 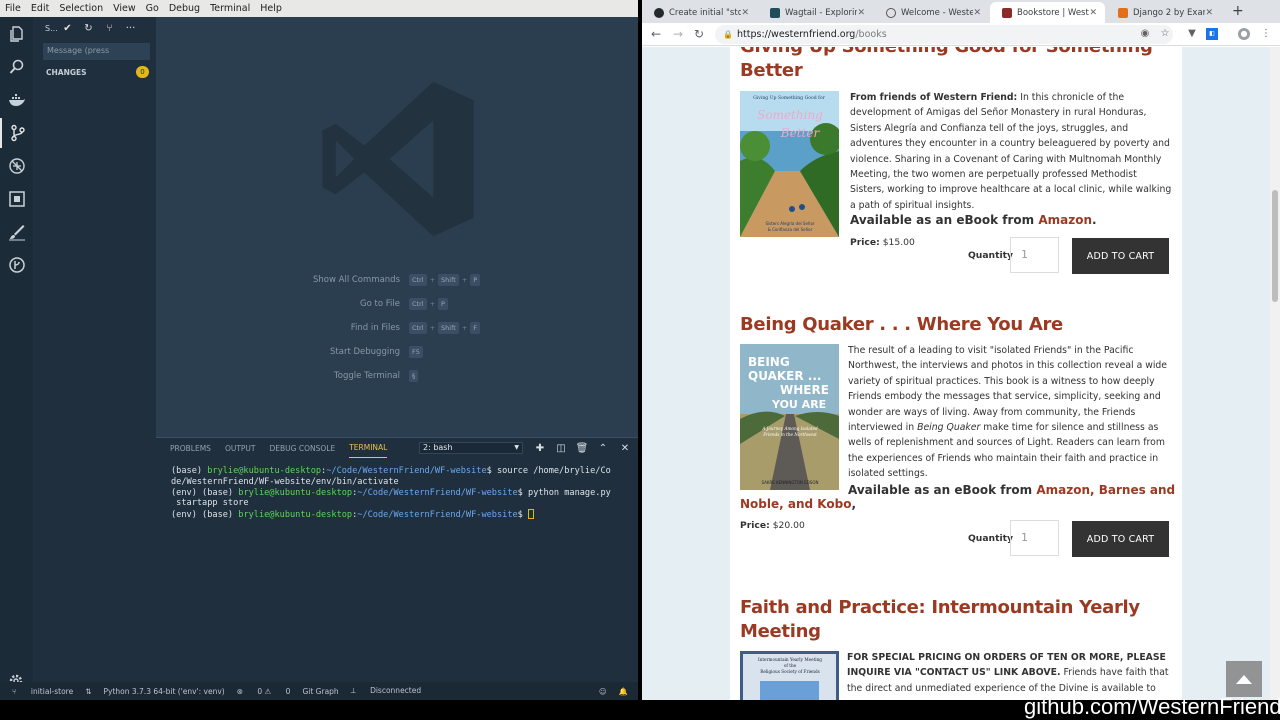 What do you see at coordinates (772, 525) in the screenshot?
I see `book-price: Price: $20.00` at bounding box center [772, 525].